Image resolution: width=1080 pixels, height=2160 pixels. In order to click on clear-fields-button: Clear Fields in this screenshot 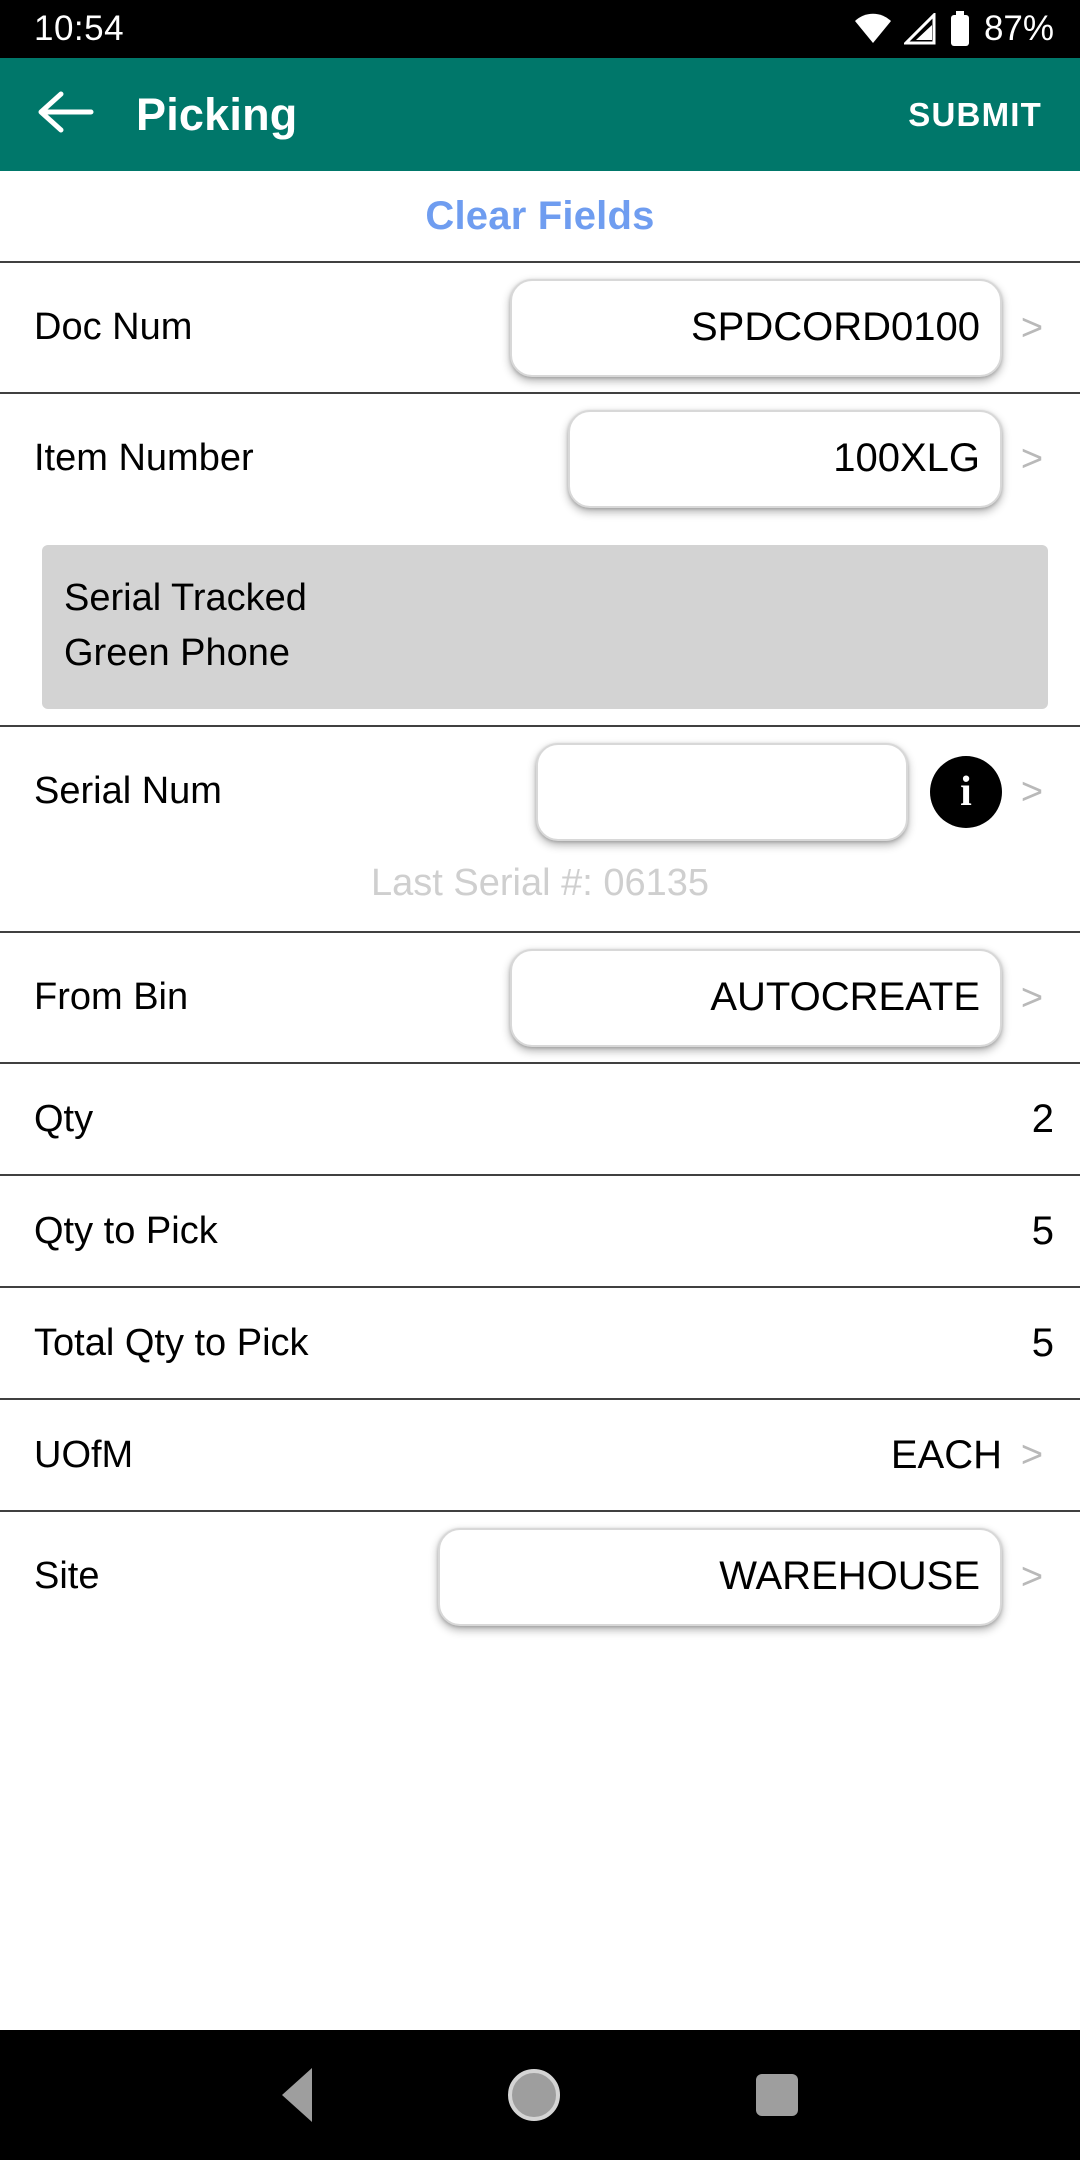, I will do `click(539, 216)`.